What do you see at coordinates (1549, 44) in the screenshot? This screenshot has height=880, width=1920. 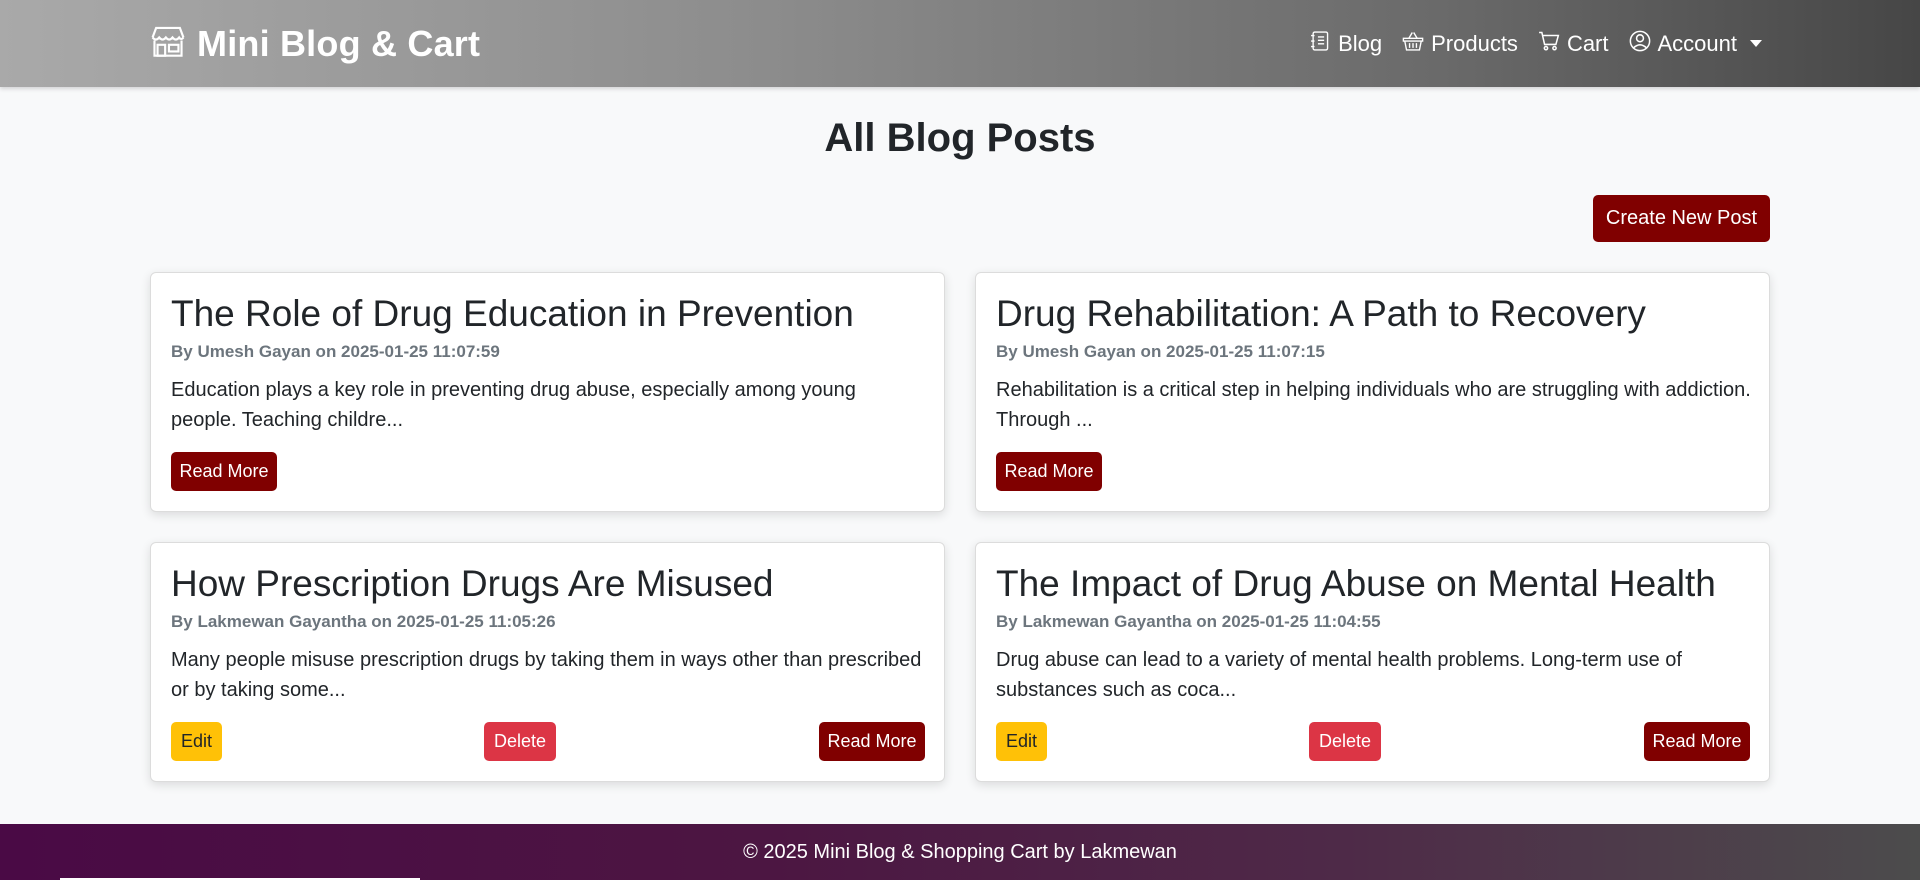 I see `cart-icon` at bounding box center [1549, 44].